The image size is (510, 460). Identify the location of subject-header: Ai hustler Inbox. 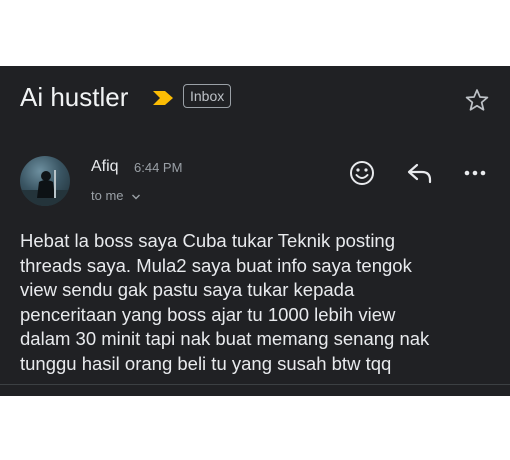
(257, 98).